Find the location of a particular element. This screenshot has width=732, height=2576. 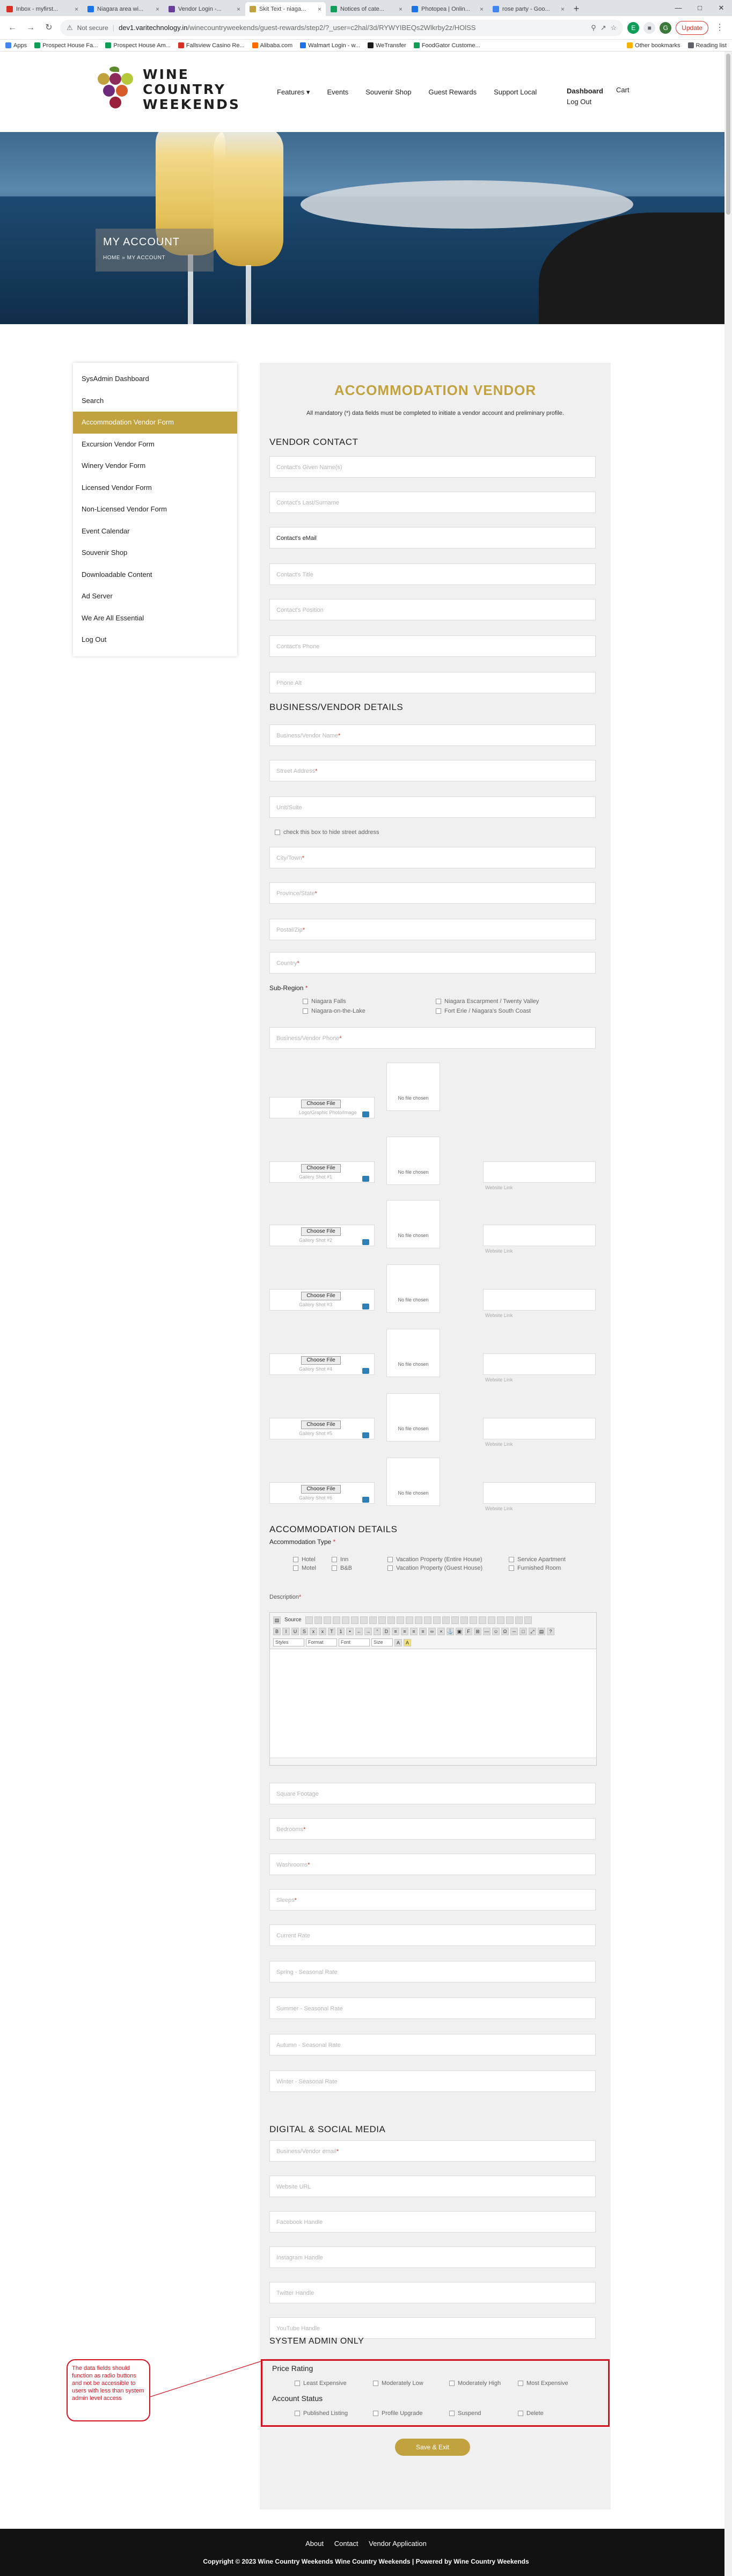

profile-avatar: G is located at coordinates (666, 27).